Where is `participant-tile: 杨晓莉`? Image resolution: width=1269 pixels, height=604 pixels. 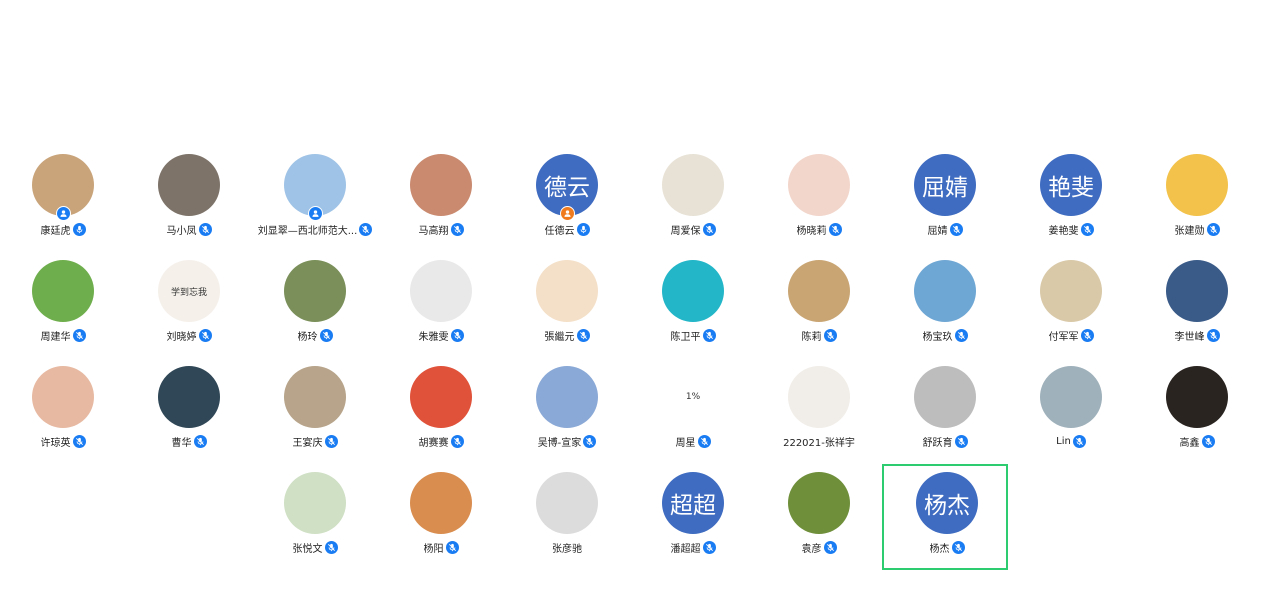 participant-tile: 杨晓莉 is located at coordinates (819, 207).